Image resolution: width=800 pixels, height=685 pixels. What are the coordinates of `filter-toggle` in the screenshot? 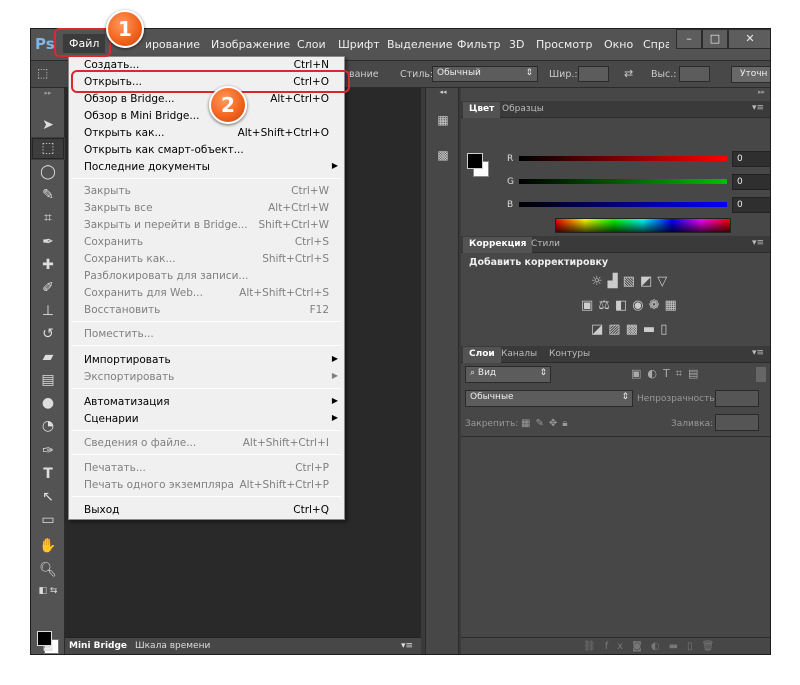 It's located at (761, 374).